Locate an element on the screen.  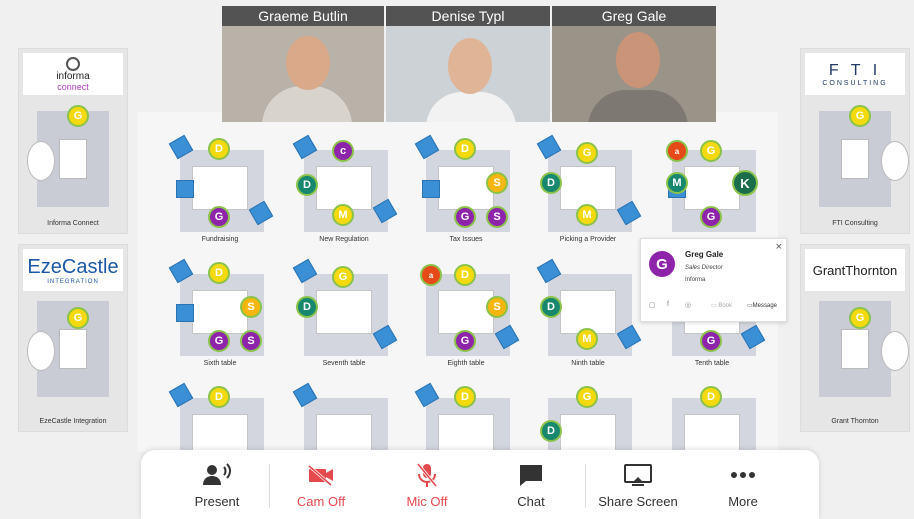
share-screen-button: Share Screen is located at coordinates (638, 488).